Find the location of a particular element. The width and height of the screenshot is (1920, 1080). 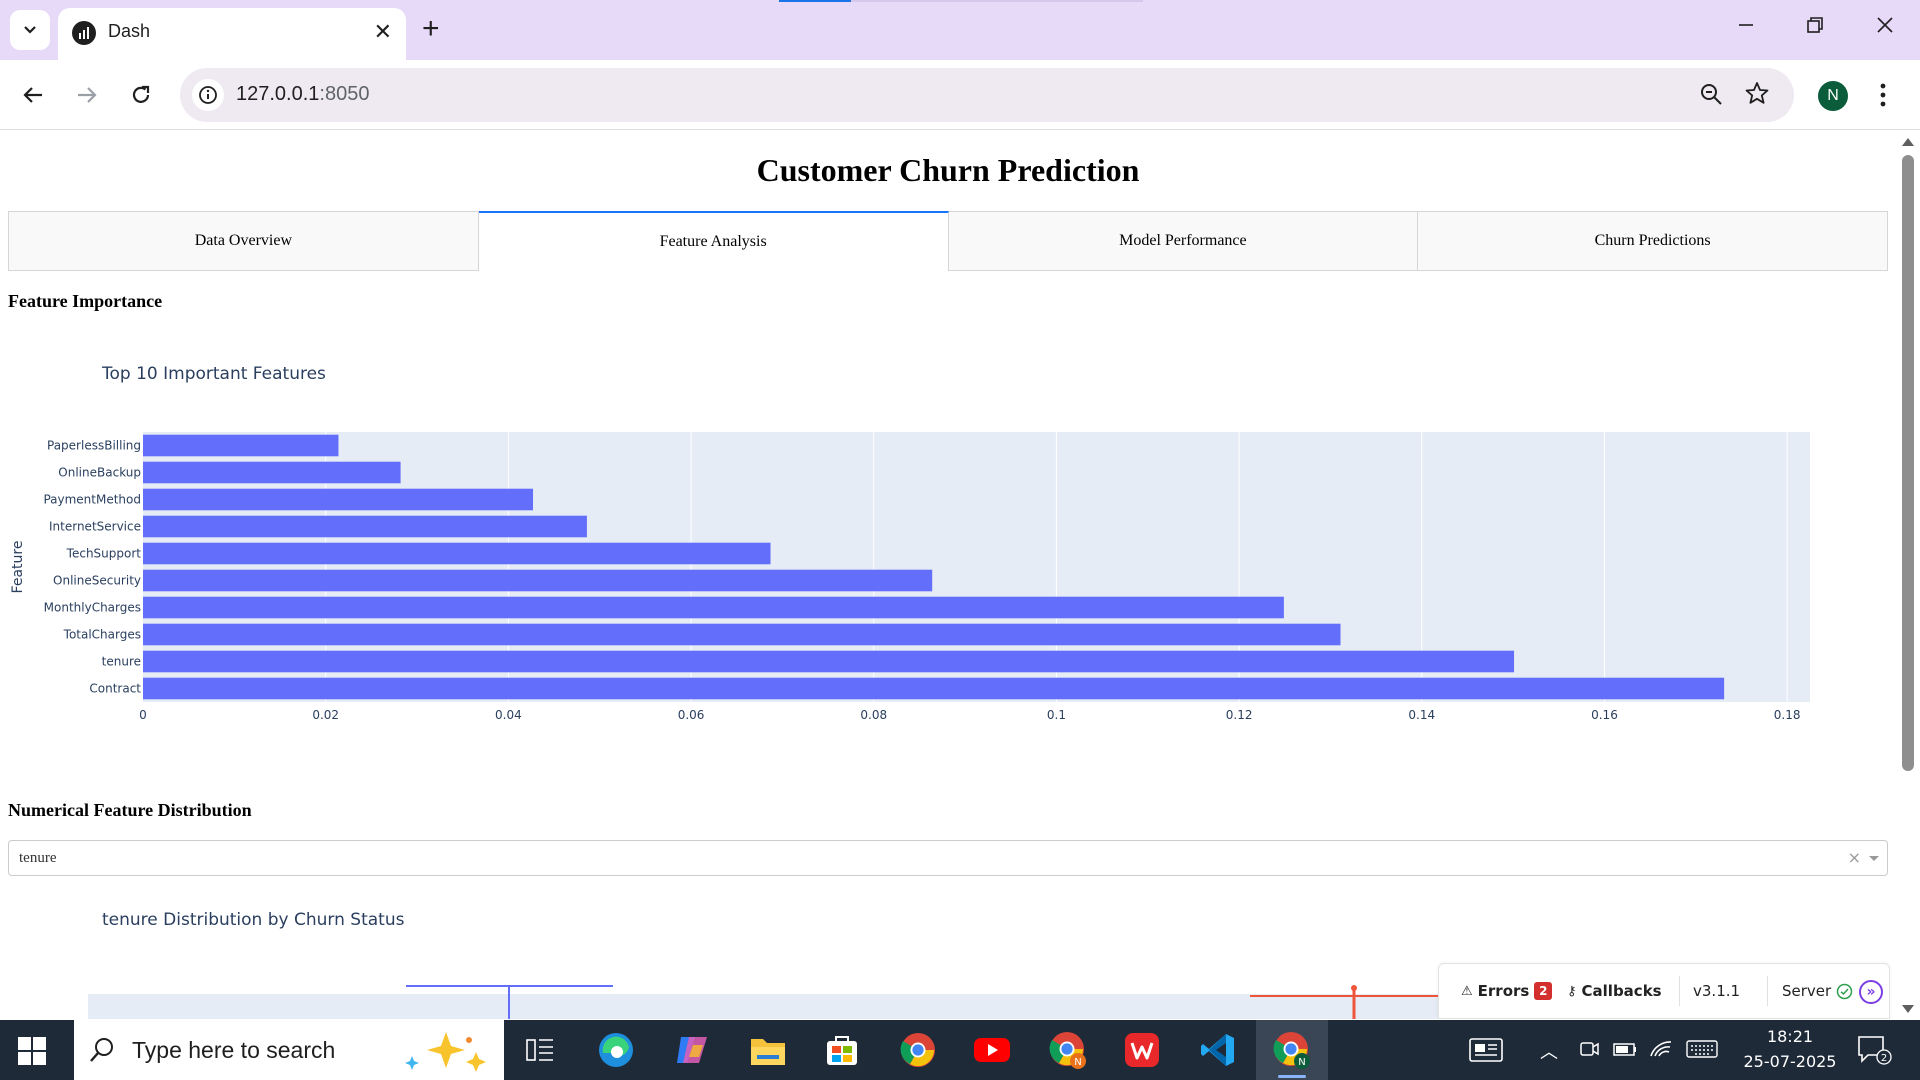

chrome-profile-icon: N is located at coordinates (1068, 1050).